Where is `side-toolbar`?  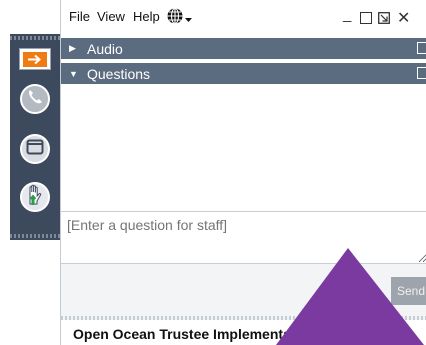
side-toolbar is located at coordinates (35, 137).